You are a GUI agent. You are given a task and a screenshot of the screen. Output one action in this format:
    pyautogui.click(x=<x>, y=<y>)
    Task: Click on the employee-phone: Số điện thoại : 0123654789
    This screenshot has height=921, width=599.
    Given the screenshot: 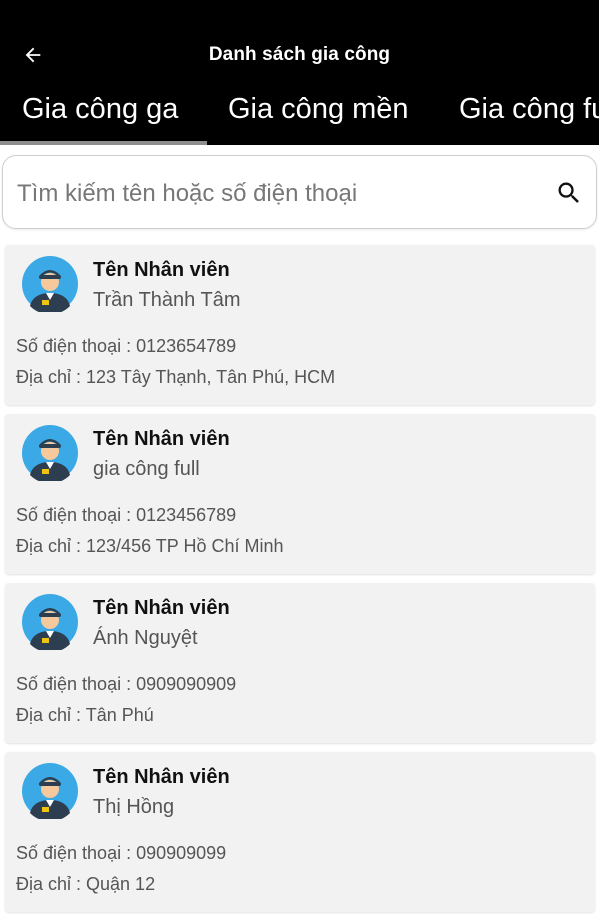 What is the action you would take?
    pyautogui.click(x=126, y=346)
    